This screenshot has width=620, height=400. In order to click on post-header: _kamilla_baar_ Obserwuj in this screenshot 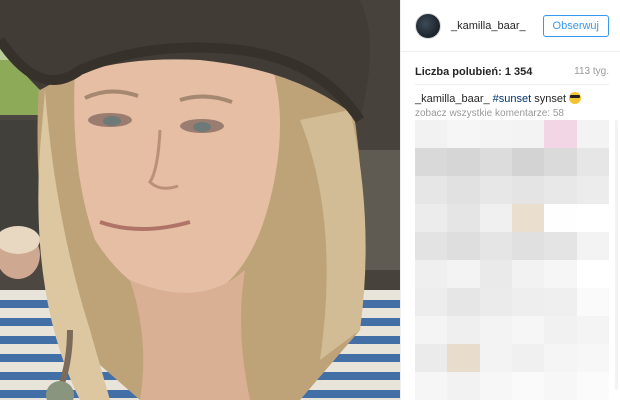, I will do `click(510, 26)`.